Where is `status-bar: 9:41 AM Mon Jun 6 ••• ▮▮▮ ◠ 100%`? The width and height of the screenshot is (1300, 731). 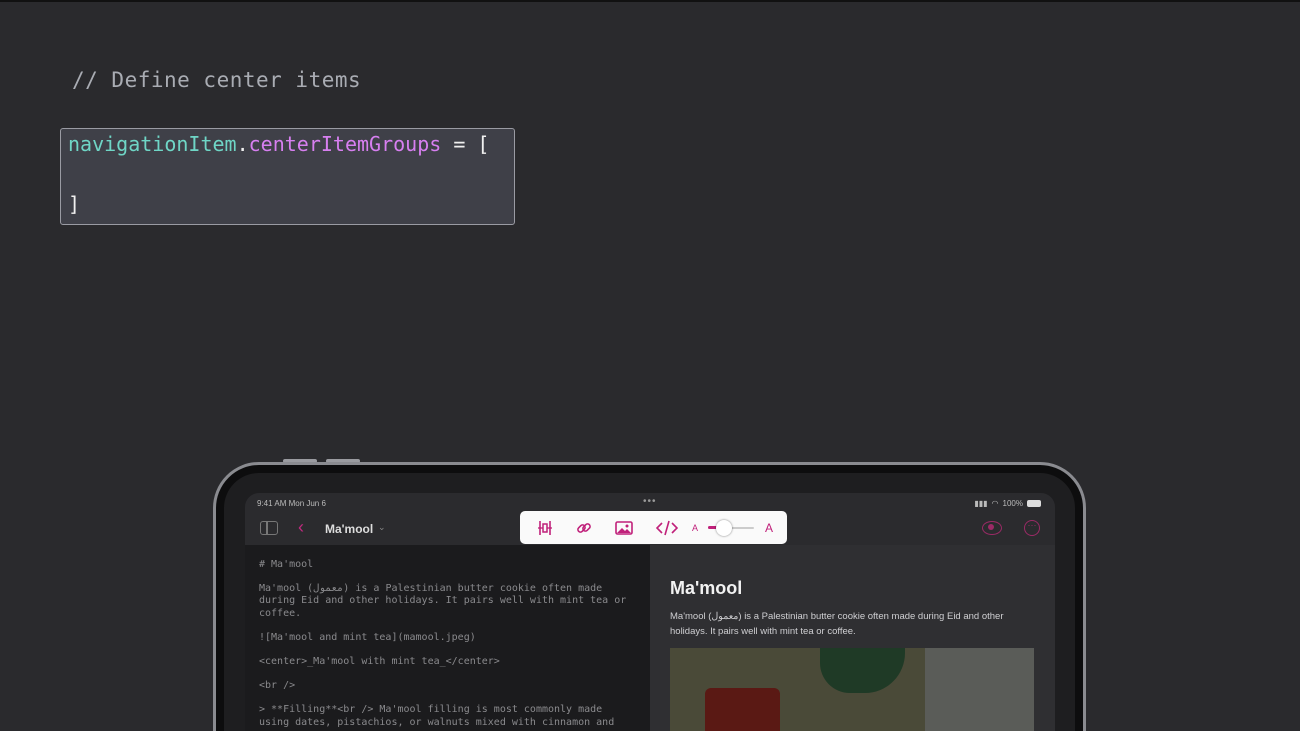 status-bar: 9:41 AM Mon Jun 6 ••• ▮▮▮ ◠ 100% is located at coordinates (650, 503).